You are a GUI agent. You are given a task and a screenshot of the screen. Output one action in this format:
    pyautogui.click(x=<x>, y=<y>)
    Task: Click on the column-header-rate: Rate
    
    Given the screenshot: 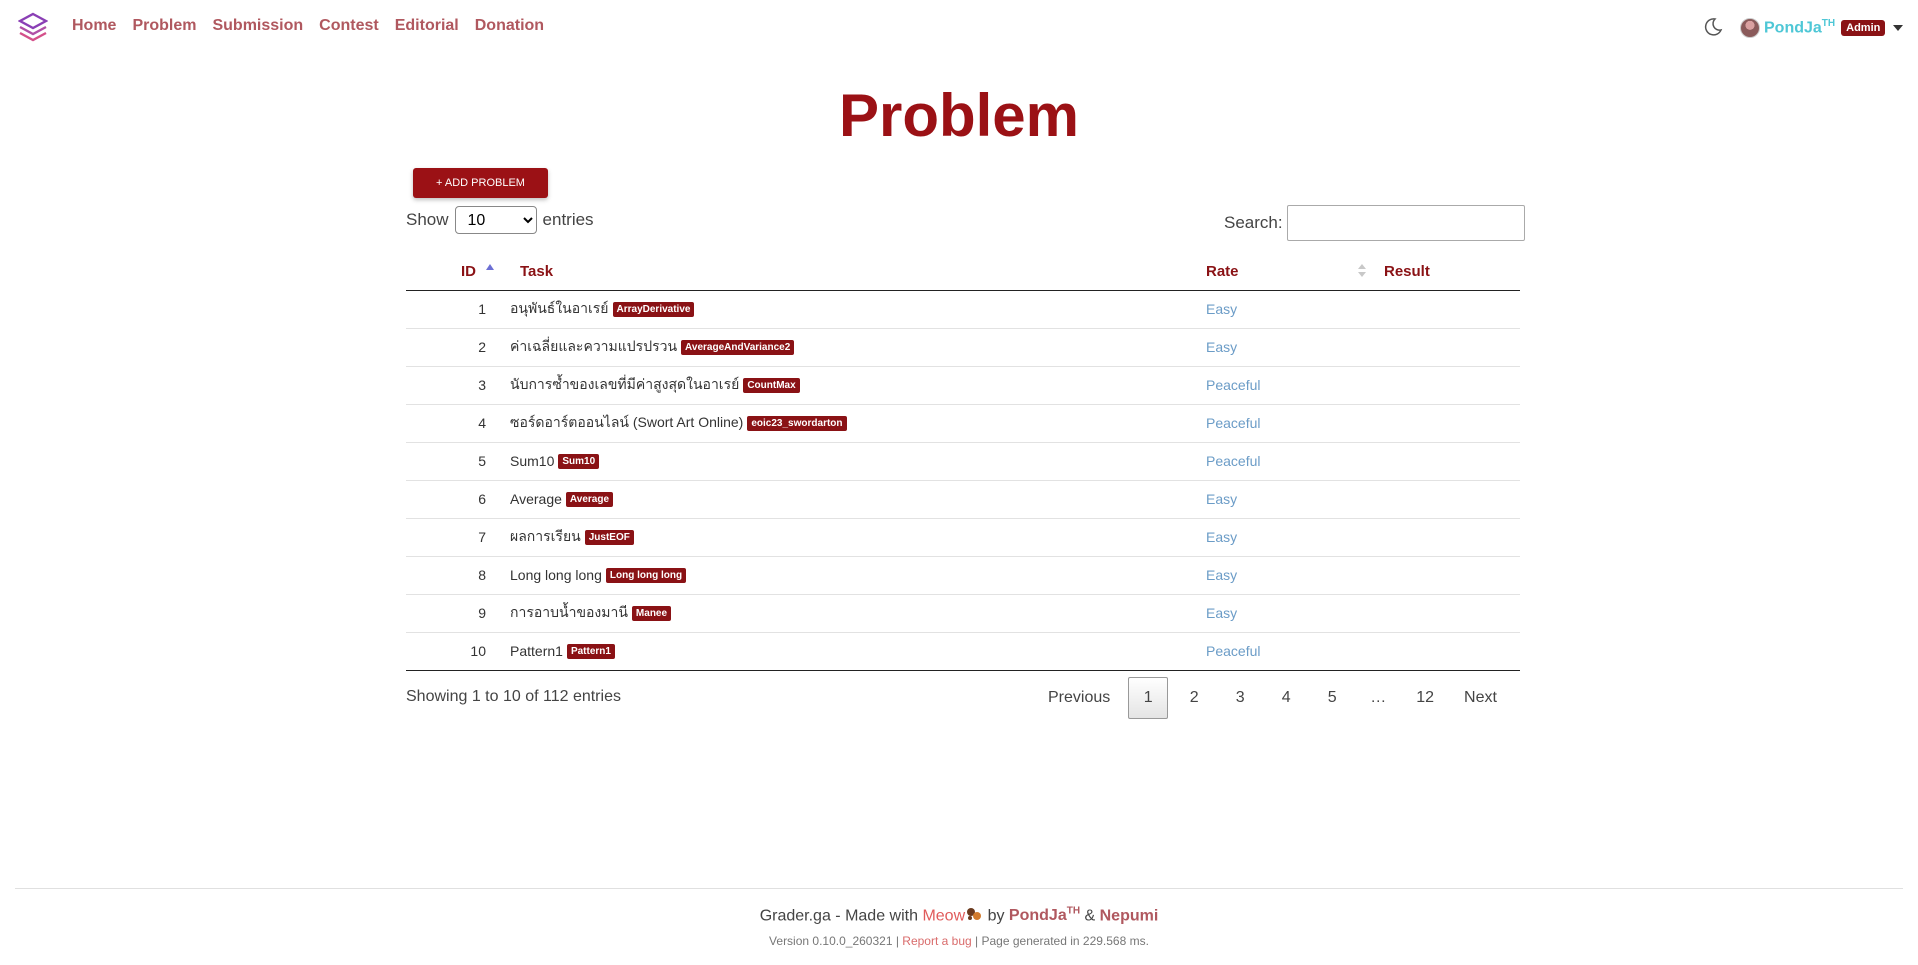 What is the action you would take?
    pyautogui.click(x=1286, y=272)
    